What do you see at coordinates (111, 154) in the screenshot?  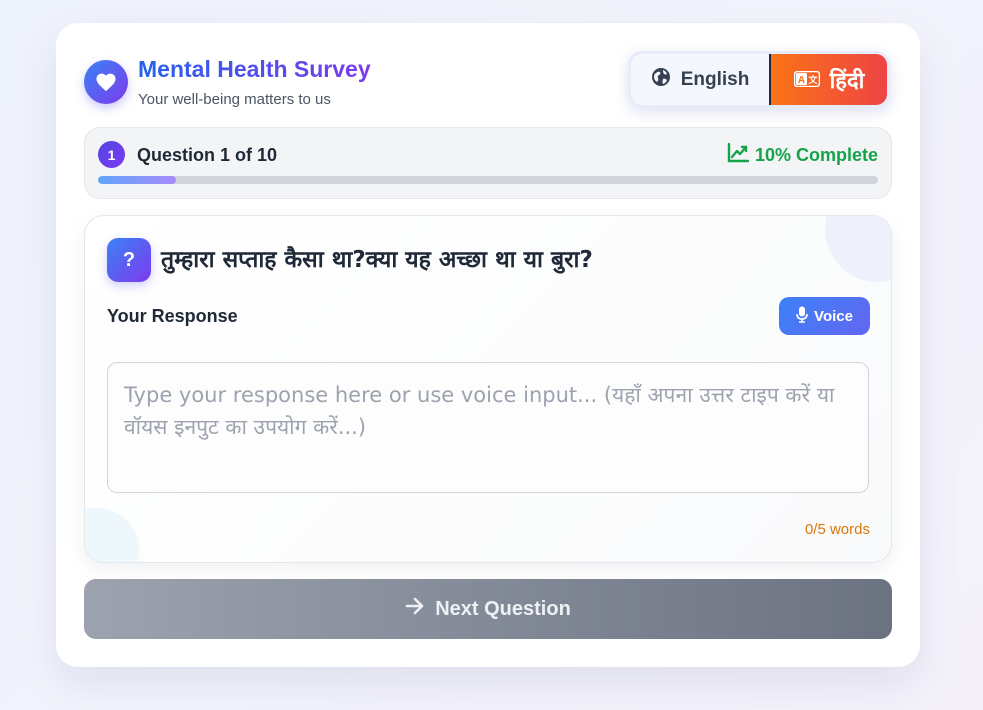 I see `question-number-badge: 1` at bounding box center [111, 154].